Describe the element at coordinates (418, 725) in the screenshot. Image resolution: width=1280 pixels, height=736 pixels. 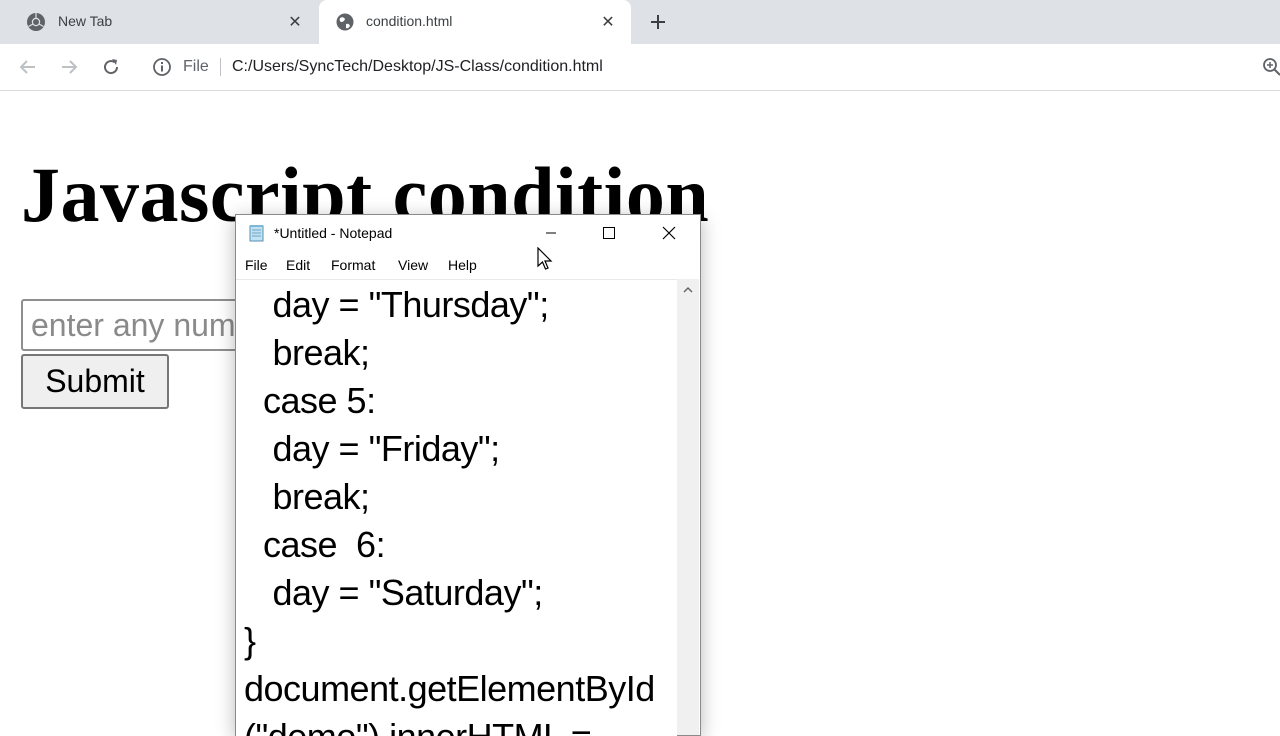
I see `code-line: ("demo").innerHTML =` at that location.